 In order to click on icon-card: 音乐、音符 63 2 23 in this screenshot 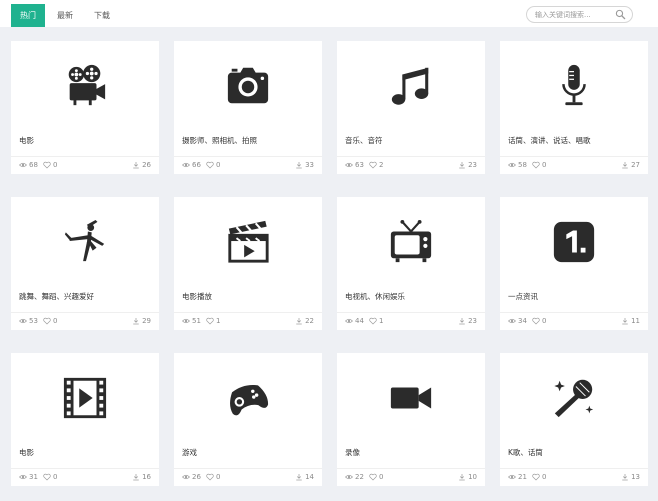, I will do `click(411, 107)`.